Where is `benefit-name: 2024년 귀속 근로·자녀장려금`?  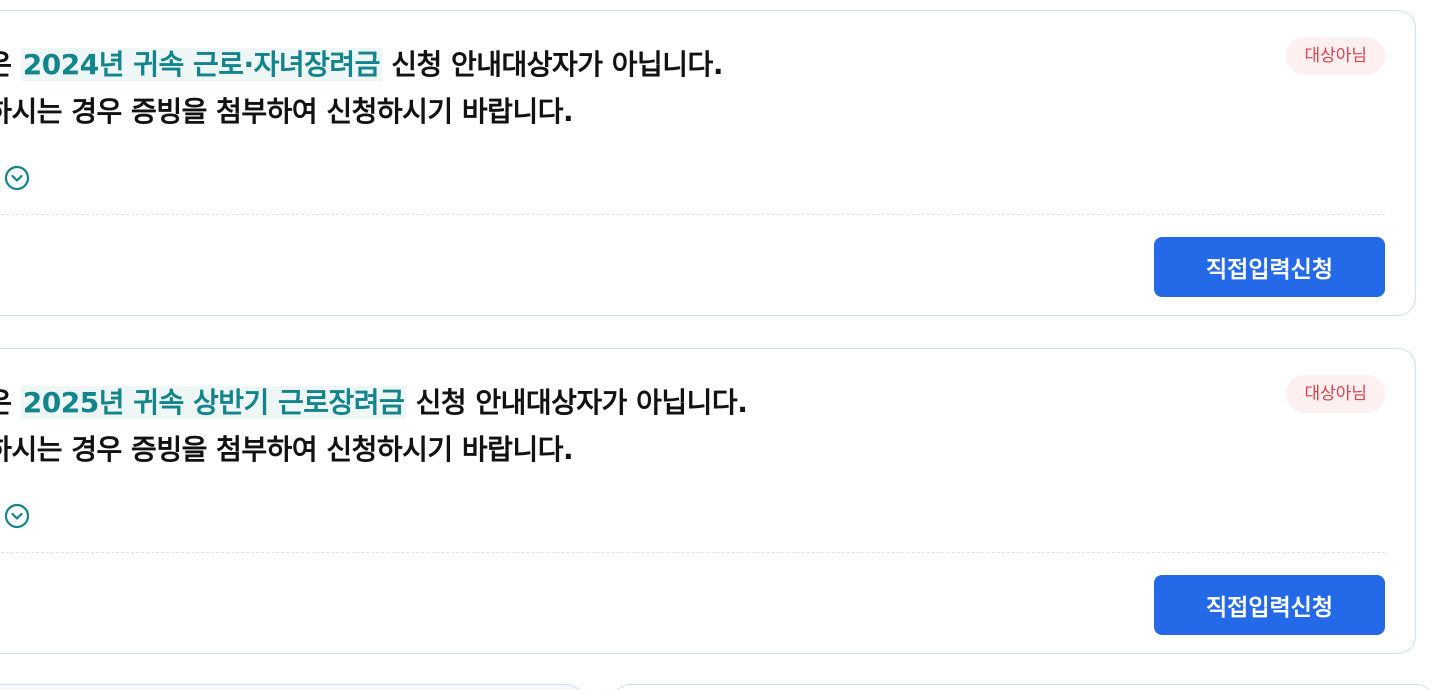
benefit-name: 2024년 귀속 근로·자녀장려금 is located at coordinates (201, 64).